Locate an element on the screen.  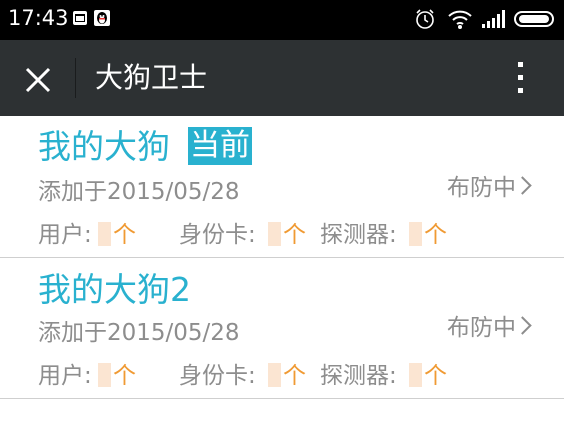
divider is located at coordinates (282, 398).